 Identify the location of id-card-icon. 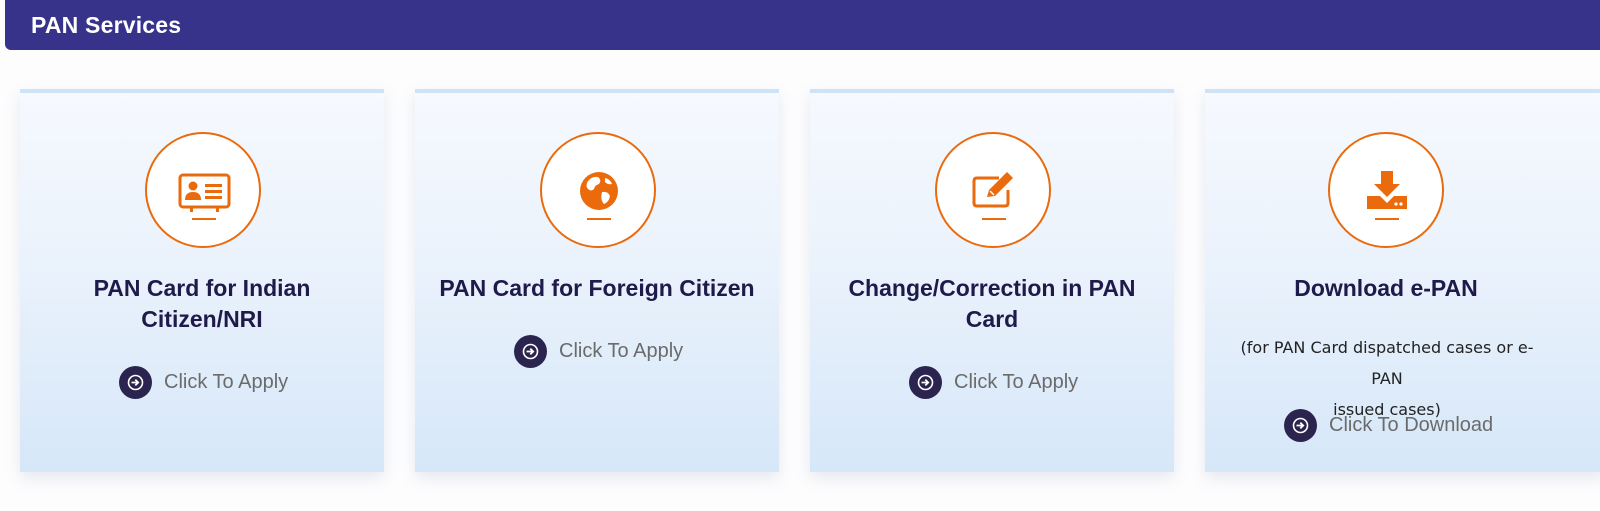
(203, 190).